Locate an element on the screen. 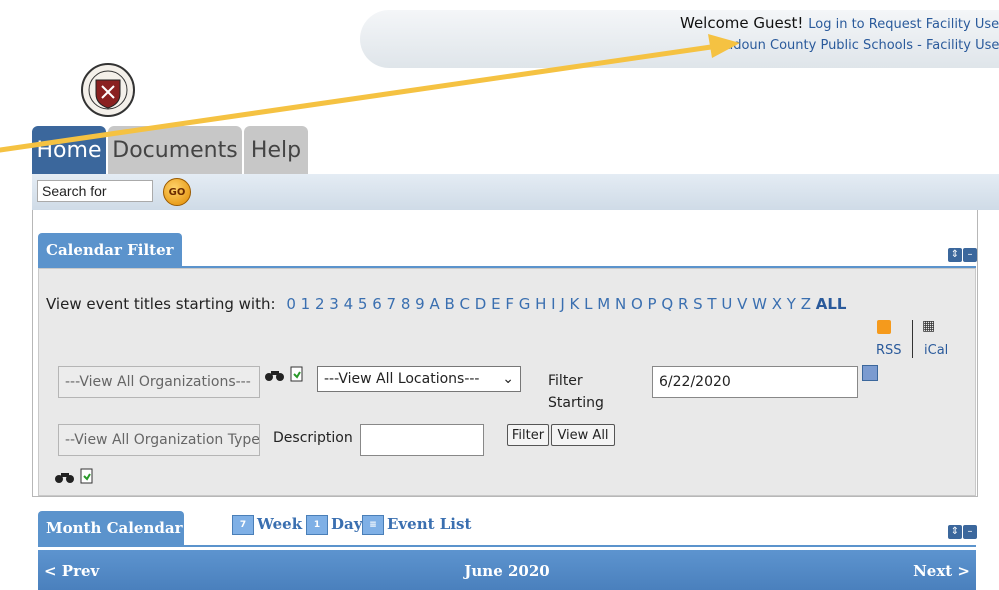 The image size is (999, 590). event-list-view-link: ≡ Event List is located at coordinates (416, 525).